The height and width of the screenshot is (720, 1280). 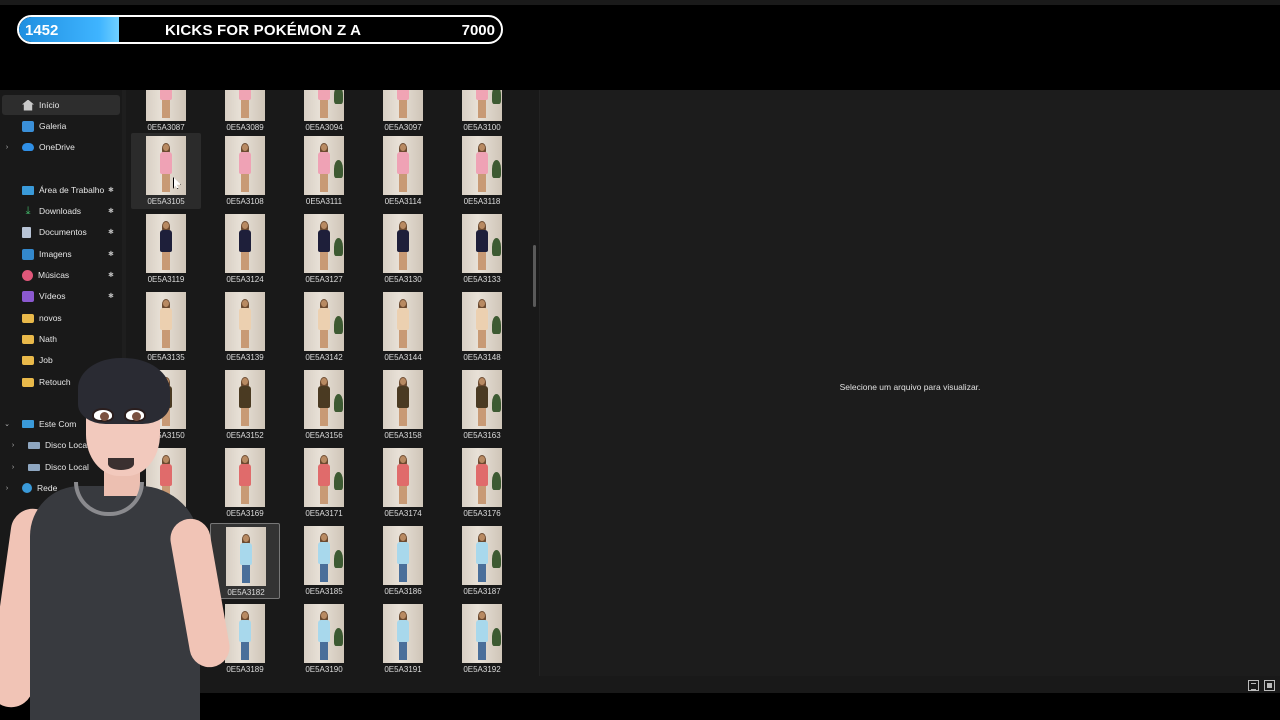 I want to click on file-name-label: 0E5A3135, so click(x=166, y=357).